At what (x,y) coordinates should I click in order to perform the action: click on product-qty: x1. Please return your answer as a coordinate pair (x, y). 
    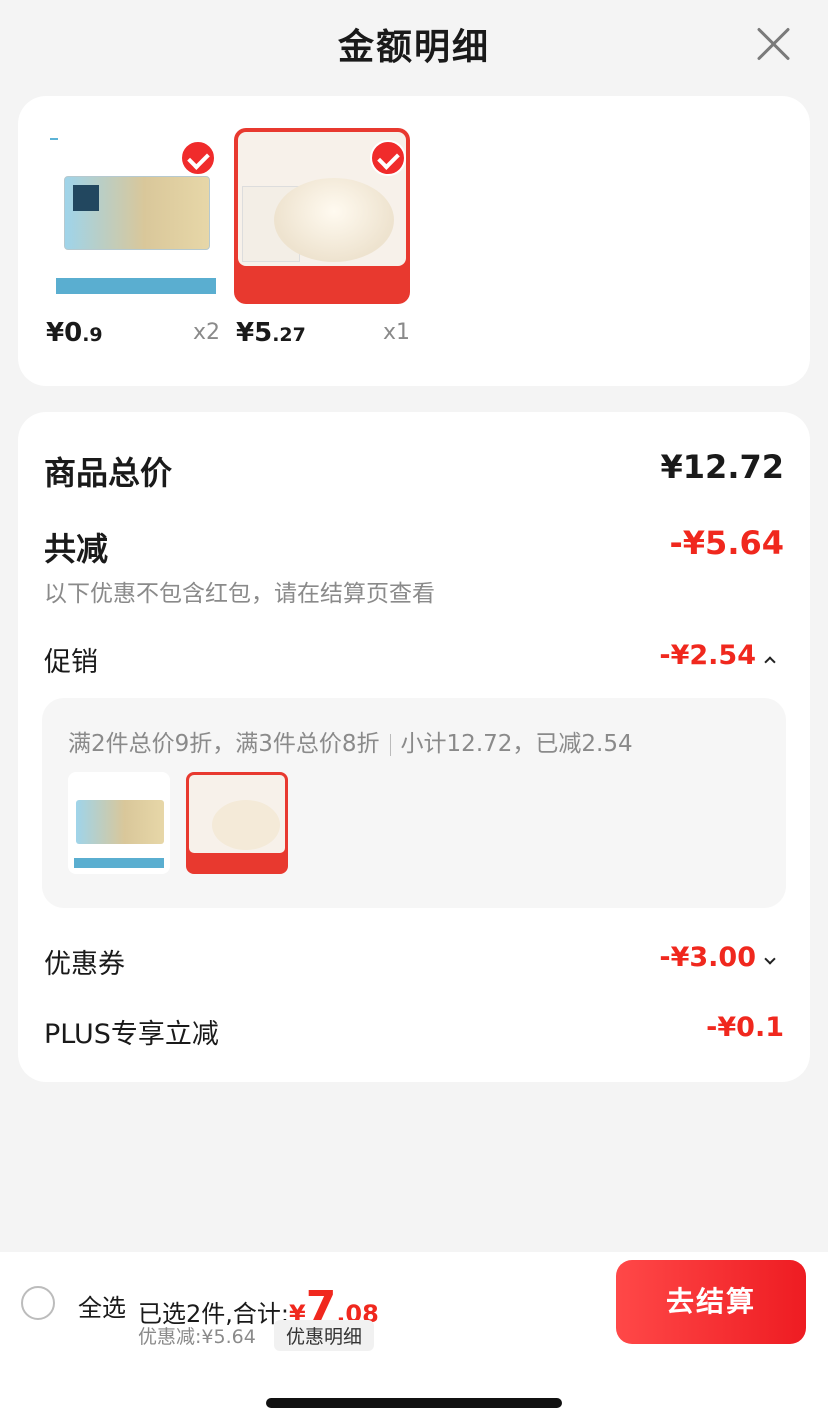
    Looking at the image, I should click on (396, 332).